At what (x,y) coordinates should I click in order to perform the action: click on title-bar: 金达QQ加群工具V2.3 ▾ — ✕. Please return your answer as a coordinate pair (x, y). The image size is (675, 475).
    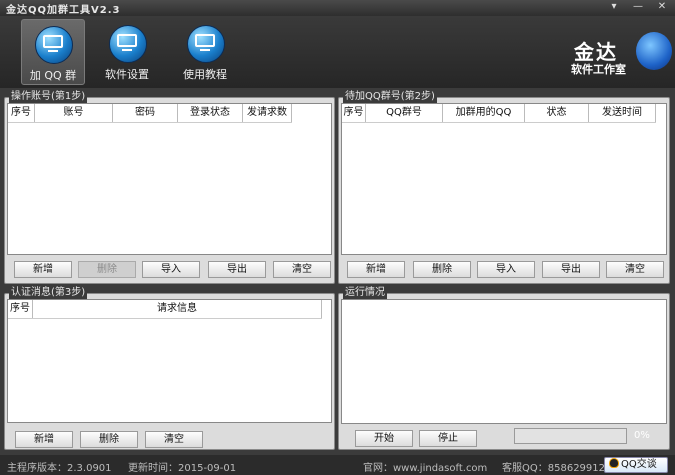
    Looking at the image, I should click on (337, 8).